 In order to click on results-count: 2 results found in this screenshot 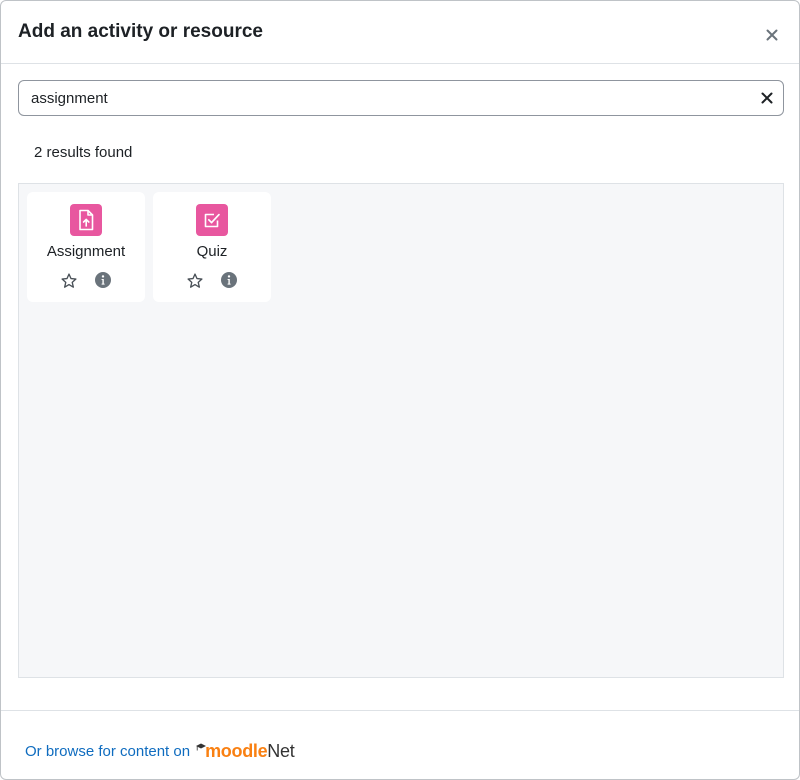, I will do `click(83, 152)`.